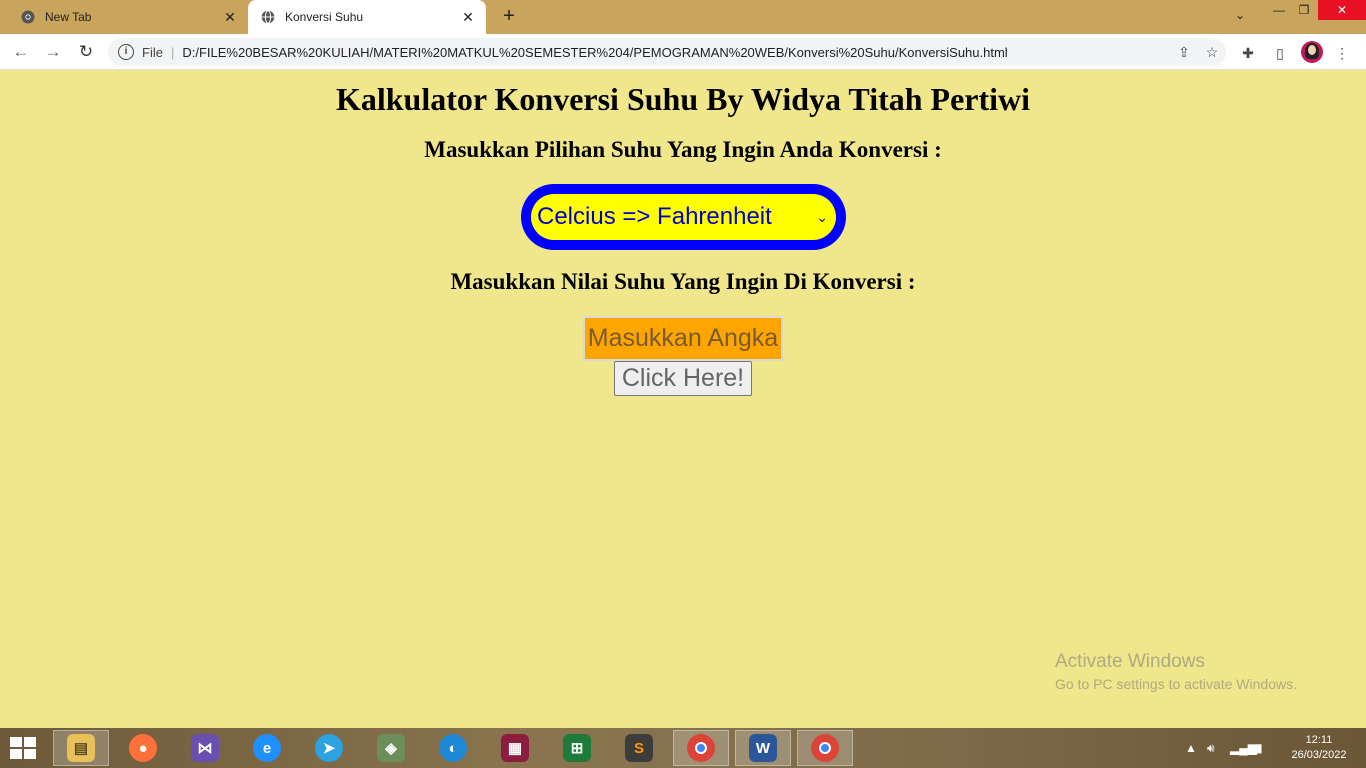 This screenshot has width=1366, height=768. Describe the element at coordinates (81, 748) in the screenshot. I see `file-explorer-icon: ▤` at that location.